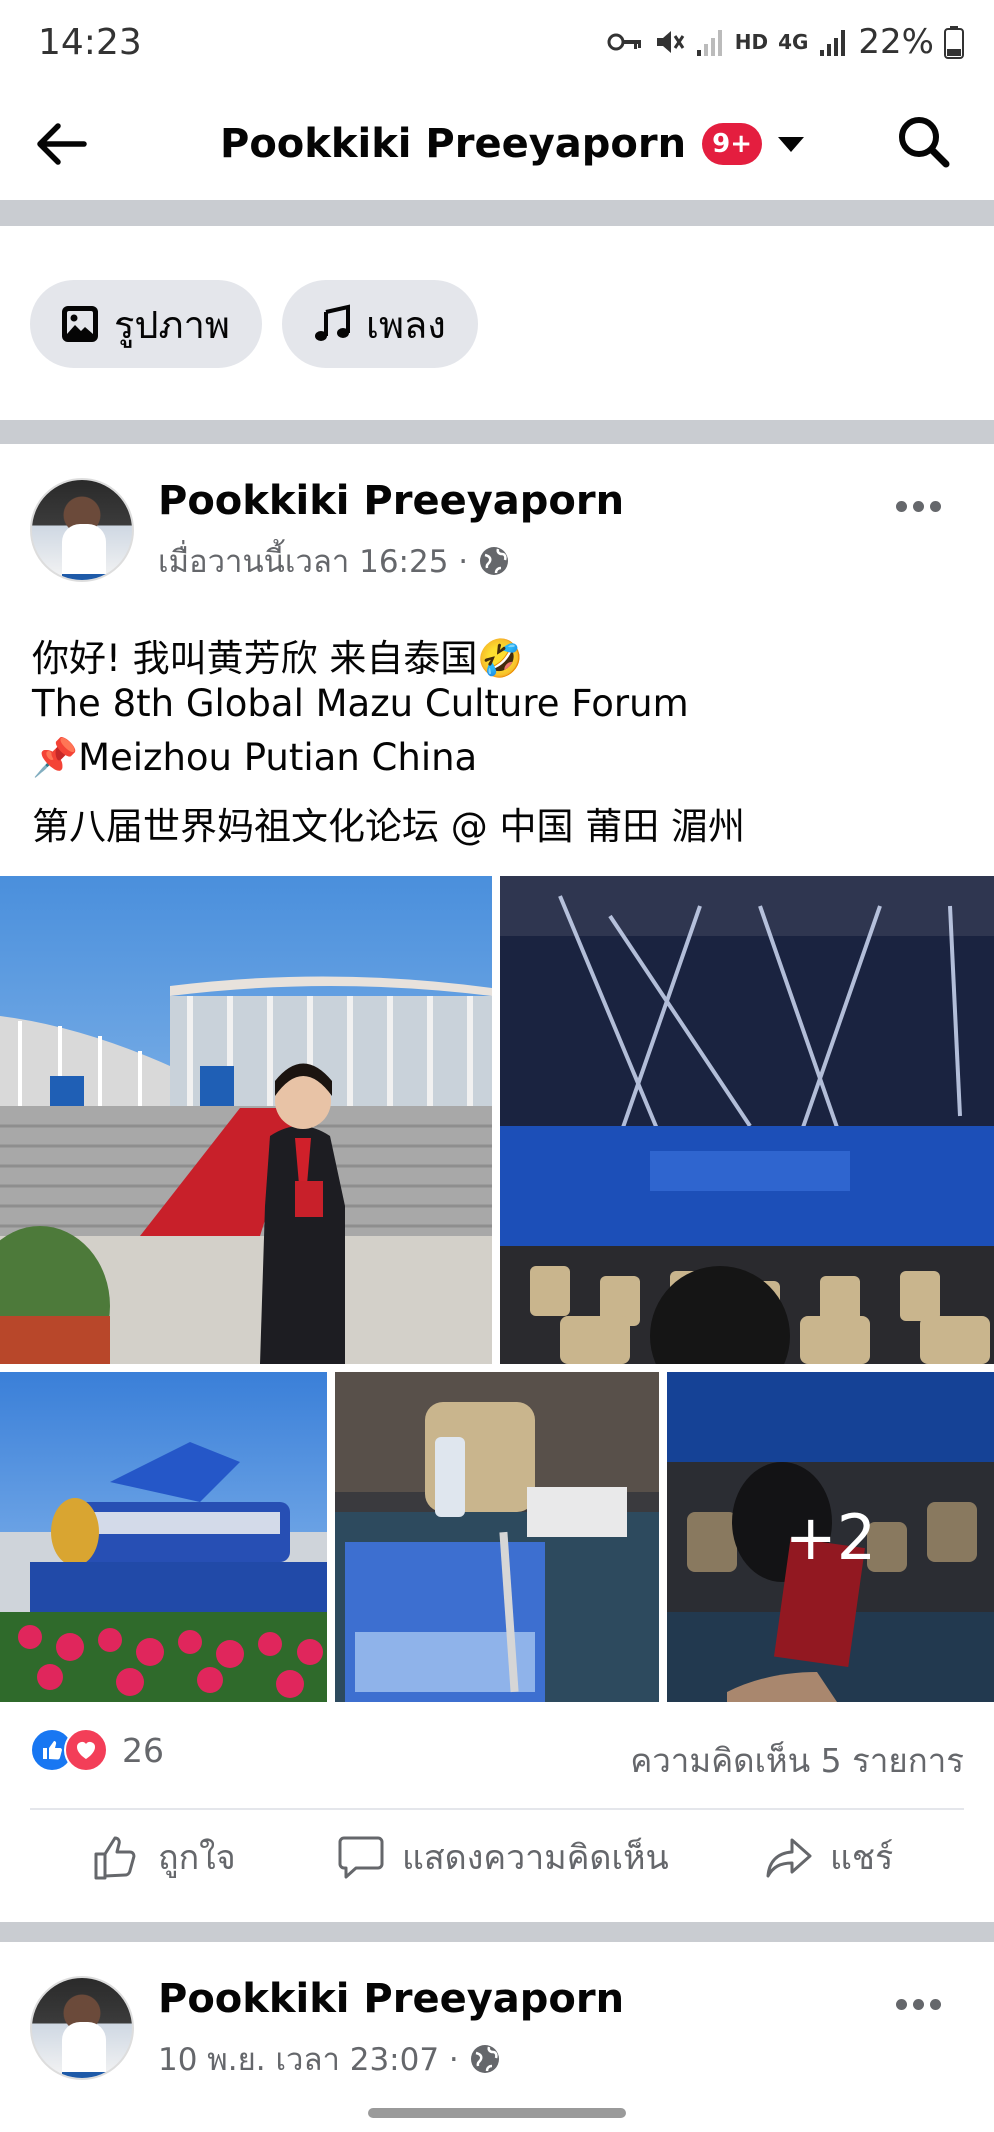 The height and width of the screenshot is (2132, 994). I want to click on status-bar: 14:23 HD 4G 22%, so click(497, 45).